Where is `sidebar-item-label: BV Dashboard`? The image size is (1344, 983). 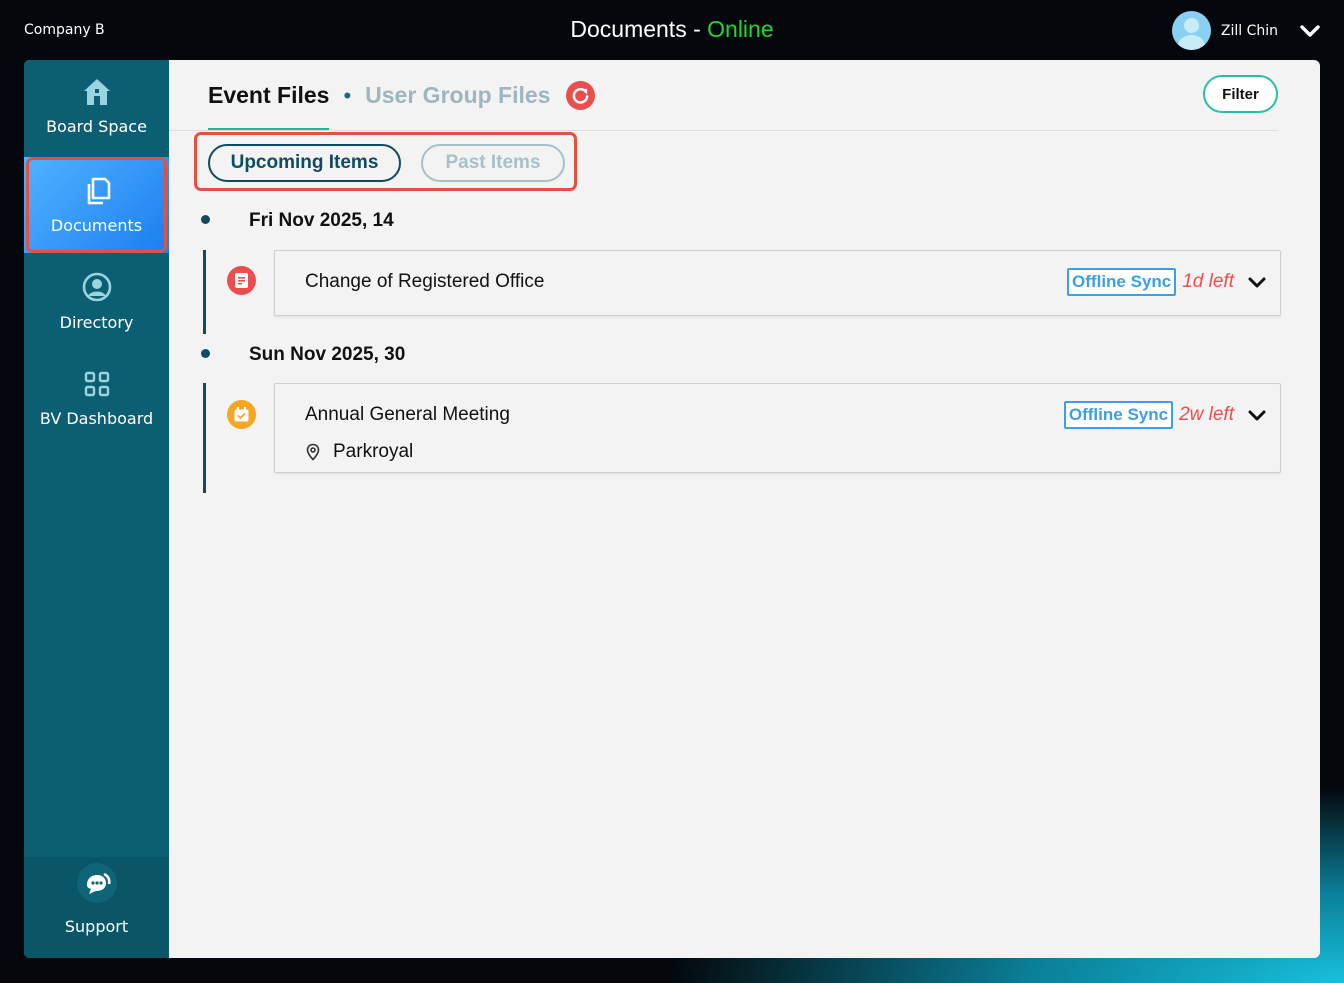 sidebar-item-label: BV Dashboard is located at coordinates (96, 418).